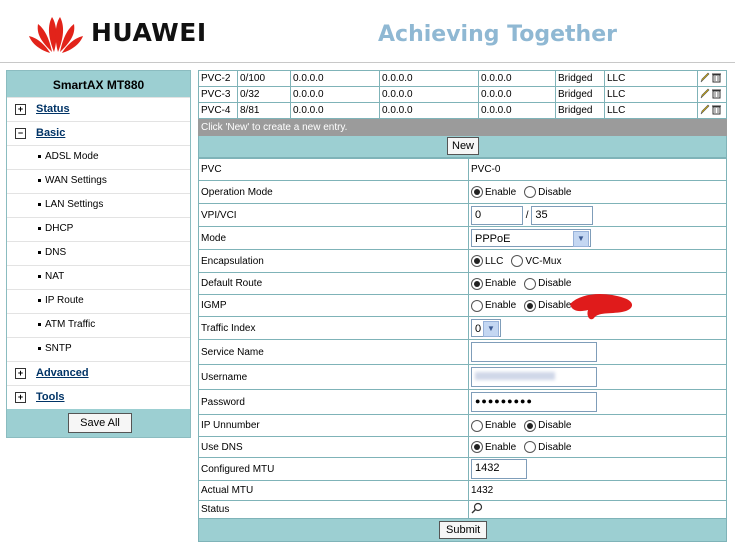  What do you see at coordinates (98, 349) in the screenshot?
I see `sidebar-item-sntp: SNTP` at bounding box center [98, 349].